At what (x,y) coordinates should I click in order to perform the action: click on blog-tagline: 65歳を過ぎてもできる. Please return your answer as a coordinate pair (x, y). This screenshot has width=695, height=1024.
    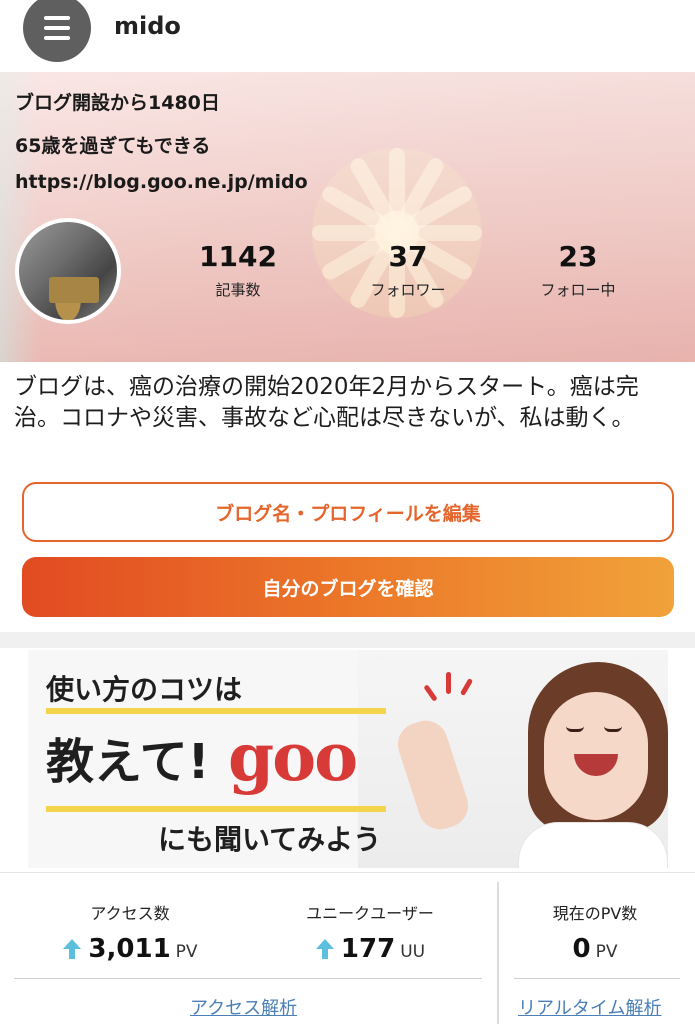
    Looking at the image, I should click on (113, 146).